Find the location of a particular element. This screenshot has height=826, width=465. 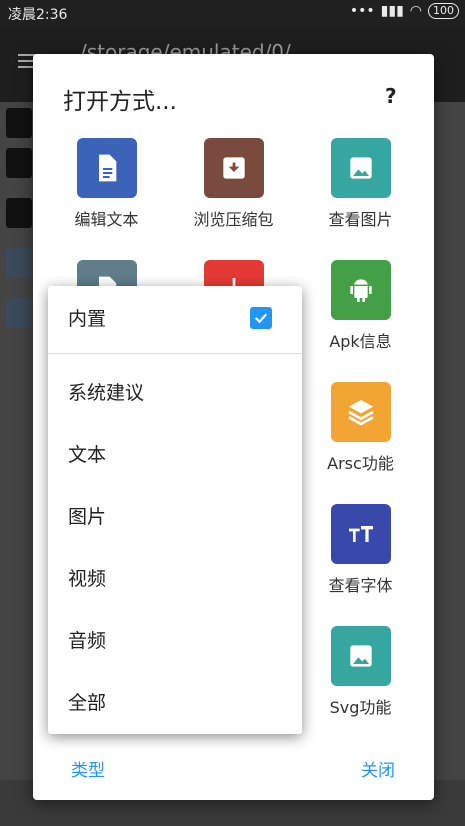

popup-item-label: 全部 is located at coordinates (87, 703).